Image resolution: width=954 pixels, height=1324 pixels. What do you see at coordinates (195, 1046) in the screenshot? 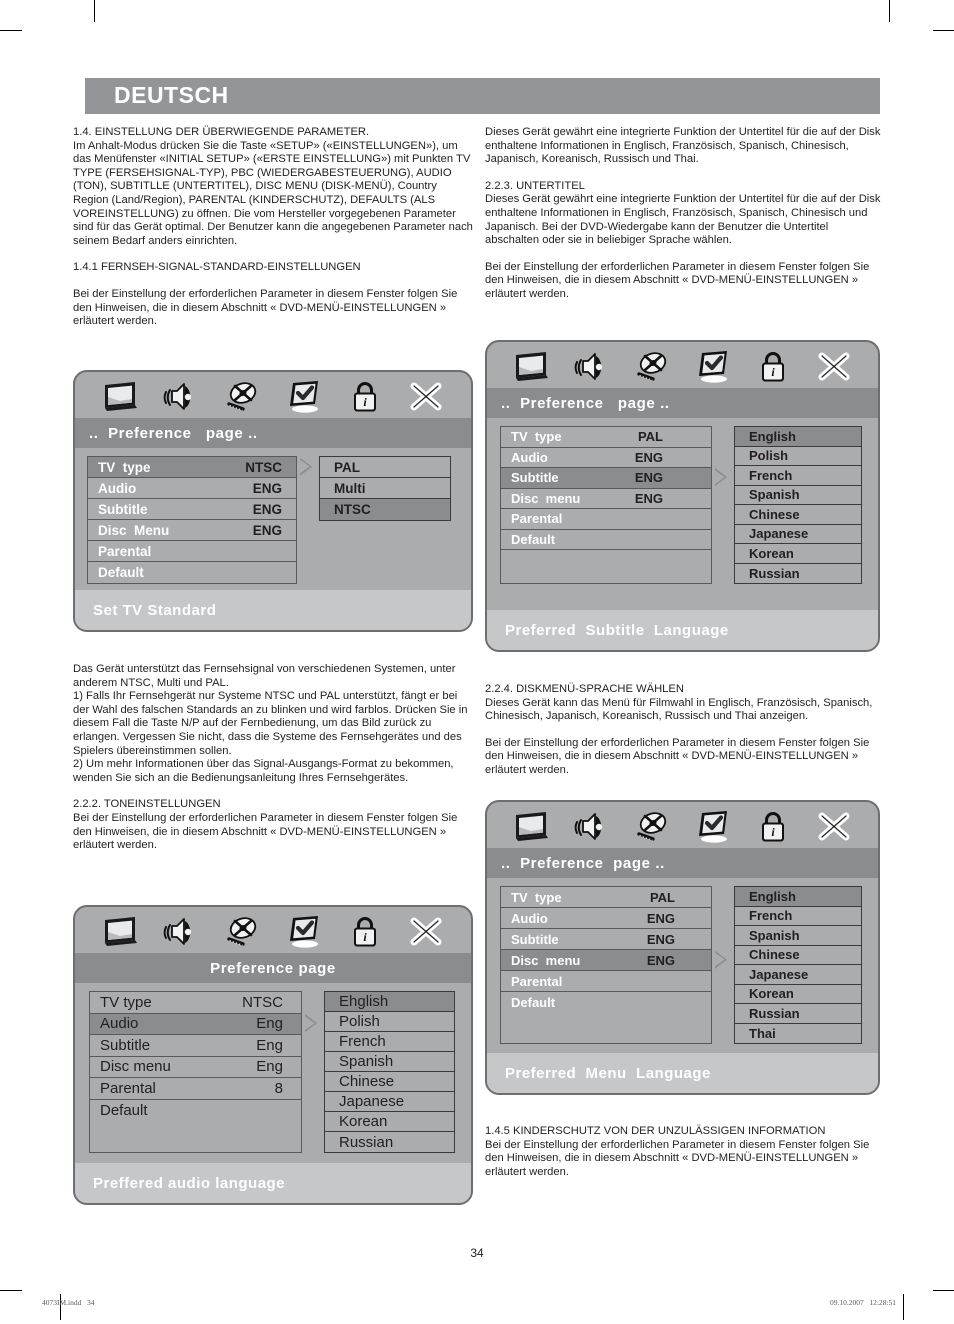
I see `setting-row-subtitle: Subtitle Eng` at bounding box center [195, 1046].